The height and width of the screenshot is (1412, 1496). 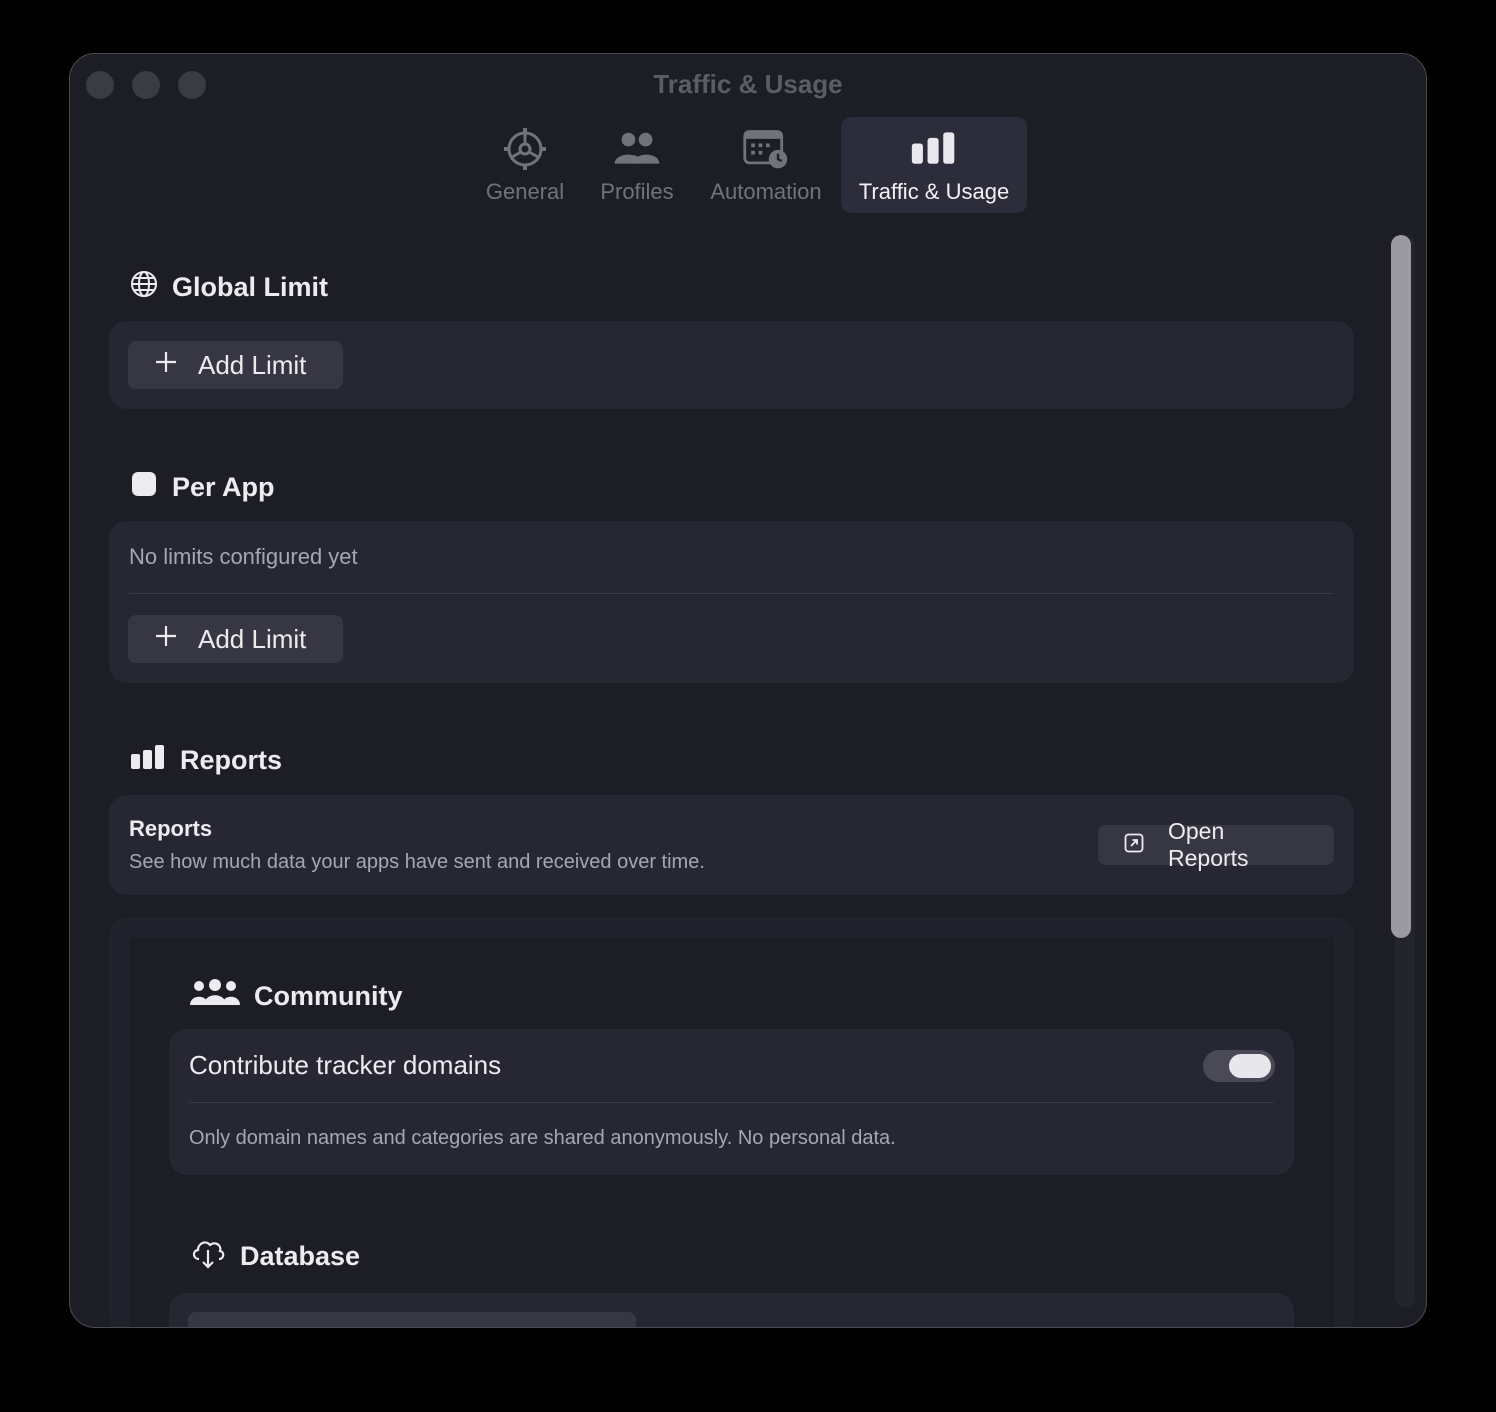 What do you see at coordinates (250, 287) in the screenshot?
I see `section-title: Global Limit` at bounding box center [250, 287].